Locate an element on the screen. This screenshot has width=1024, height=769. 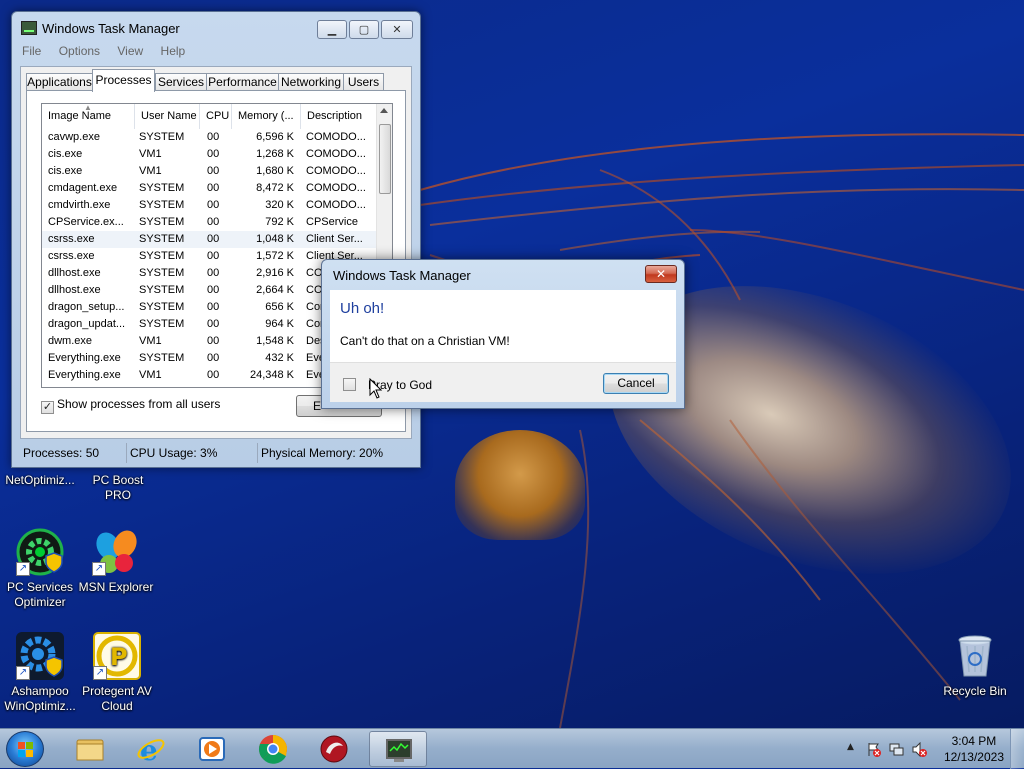
checkbox-icon is located at coordinates (349, 384).